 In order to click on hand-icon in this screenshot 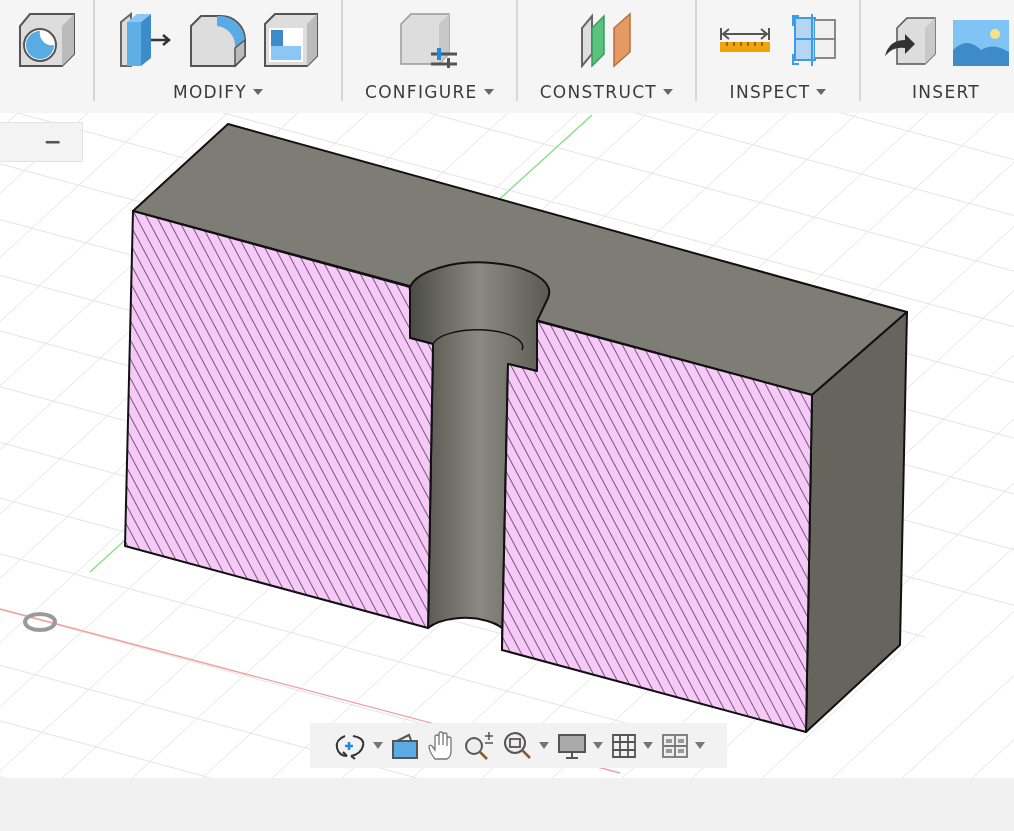, I will do `click(440, 745)`.